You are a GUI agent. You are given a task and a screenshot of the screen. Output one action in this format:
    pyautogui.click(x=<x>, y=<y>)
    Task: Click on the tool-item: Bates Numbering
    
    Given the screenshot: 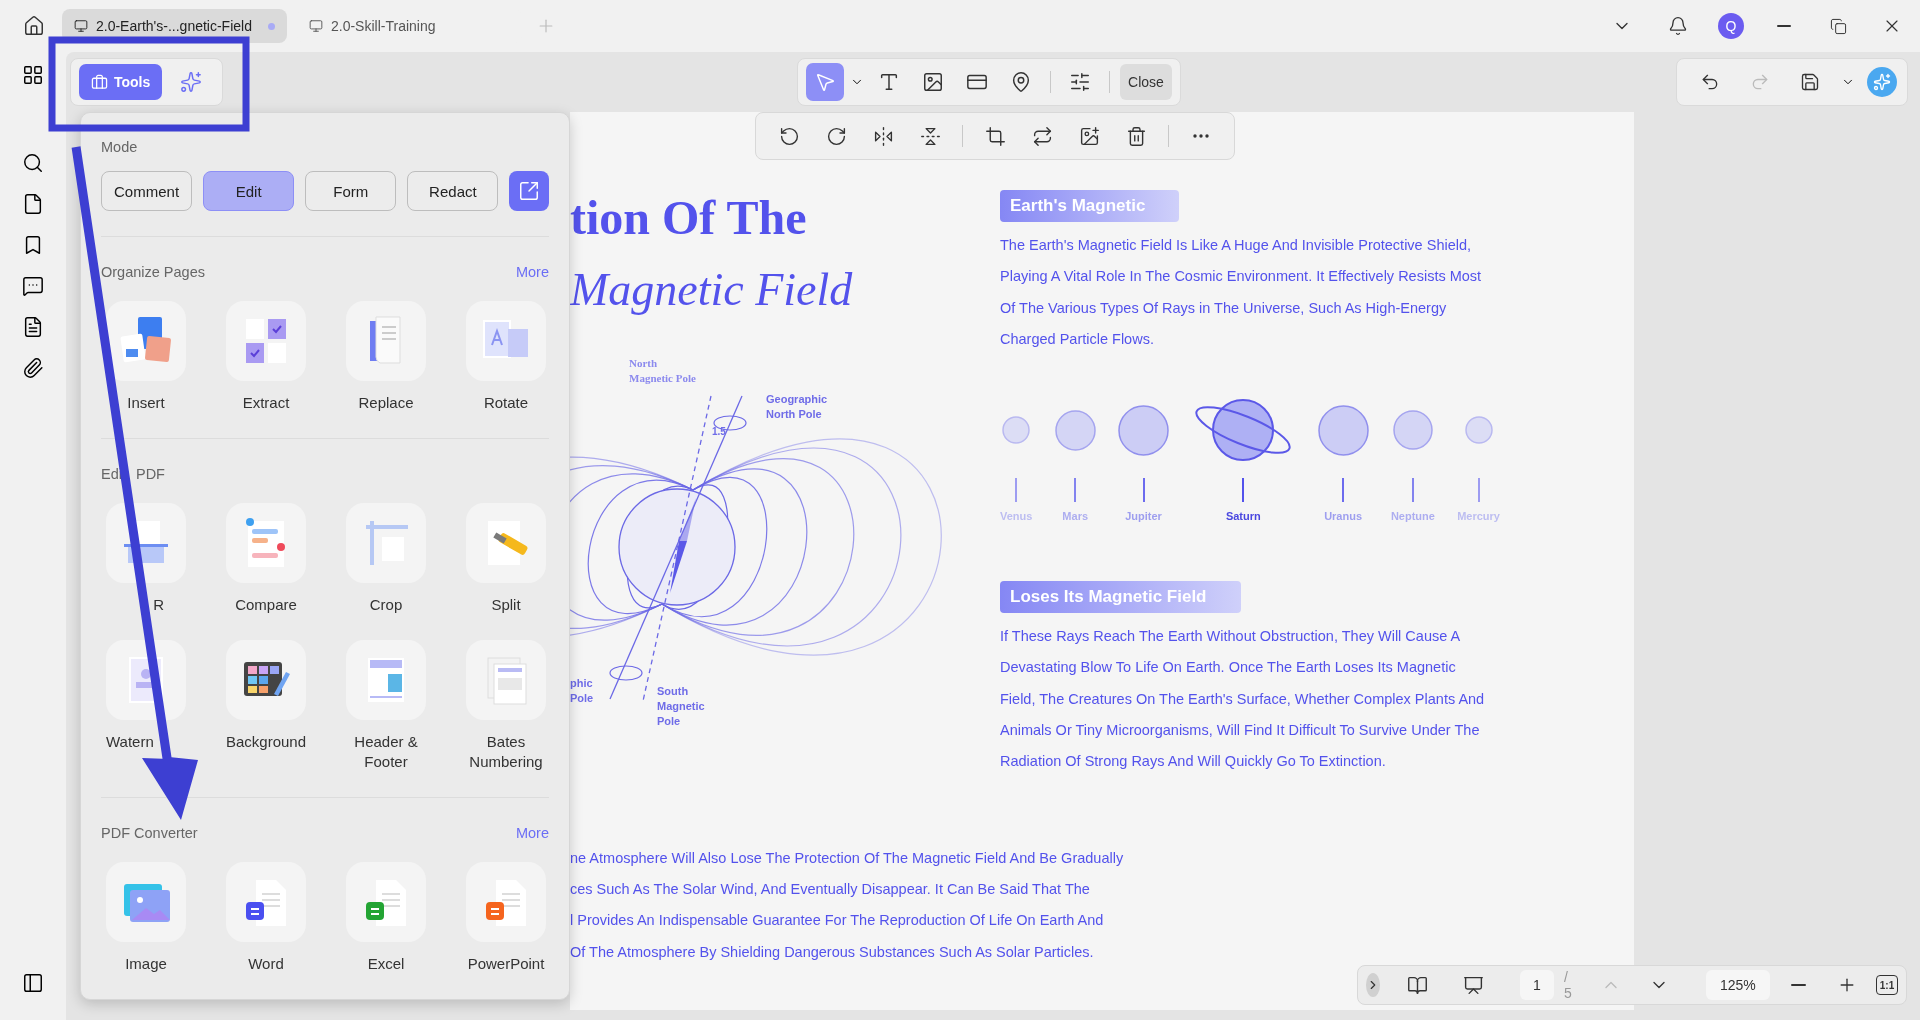 What is the action you would take?
    pyautogui.click(x=506, y=706)
    